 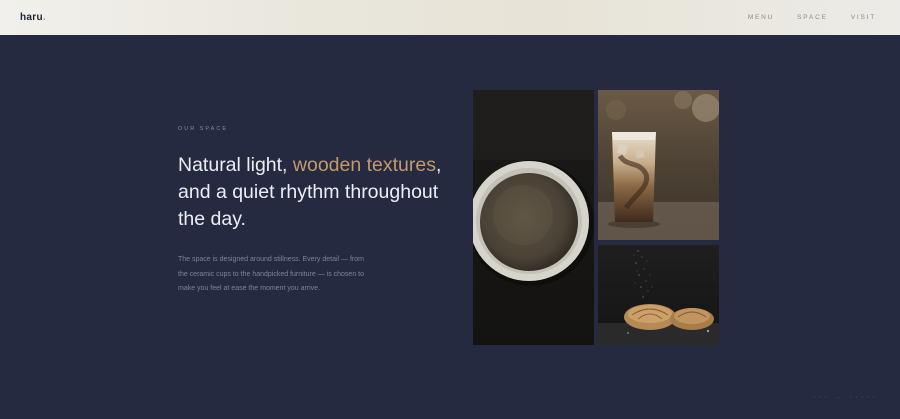 What do you see at coordinates (203, 129) in the screenshot?
I see `section-eyebrow: OUR SPACE` at bounding box center [203, 129].